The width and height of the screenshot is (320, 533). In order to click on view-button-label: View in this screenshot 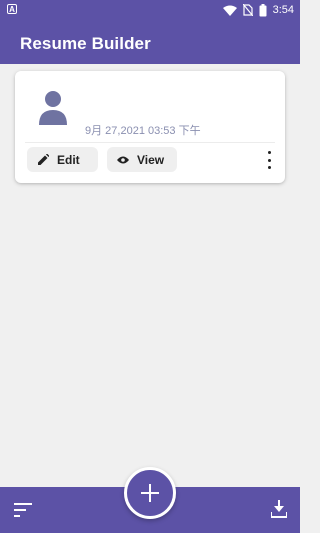, I will do `click(151, 159)`.